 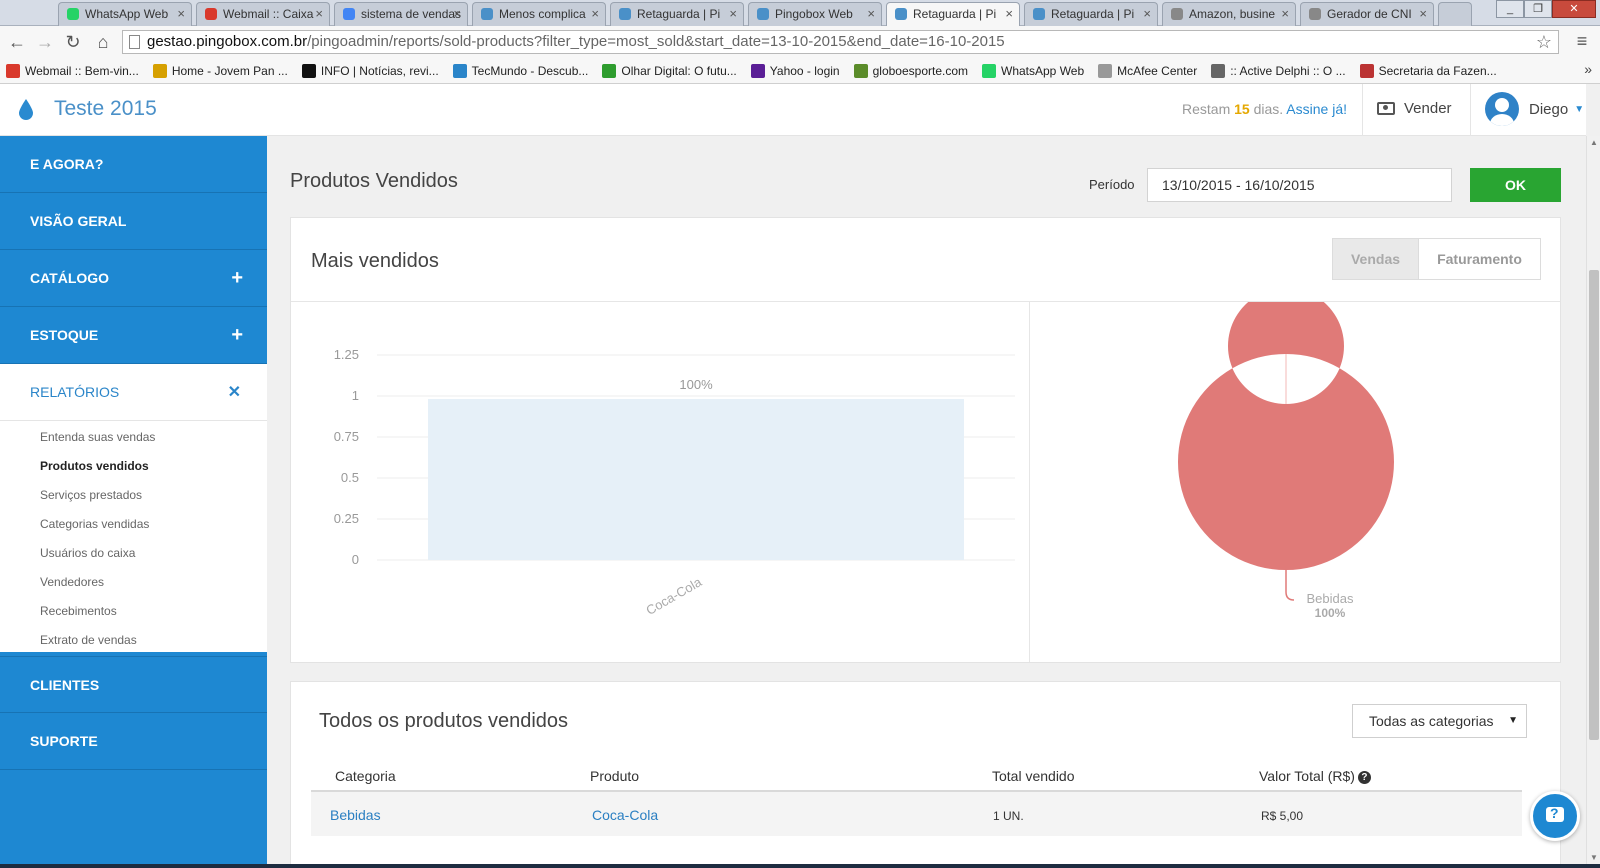 What do you see at coordinates (815, 14) in the screenshot?
I see `browser-tab: Pingobox Web ×` at bounding box center [815, 14].